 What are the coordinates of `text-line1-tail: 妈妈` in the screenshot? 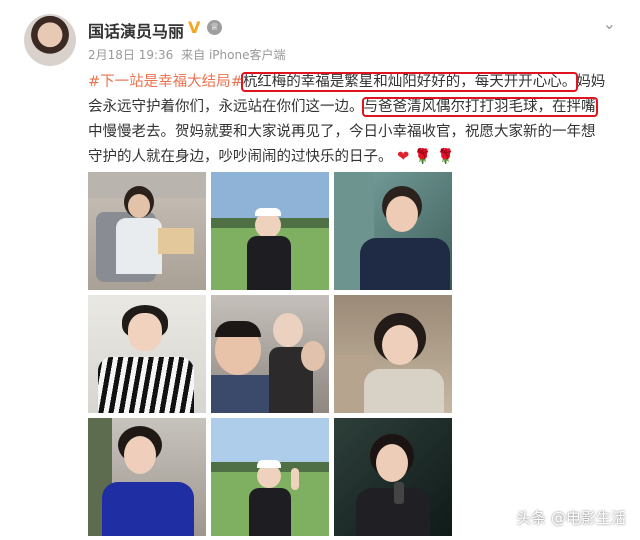 It's located at (591, 82).